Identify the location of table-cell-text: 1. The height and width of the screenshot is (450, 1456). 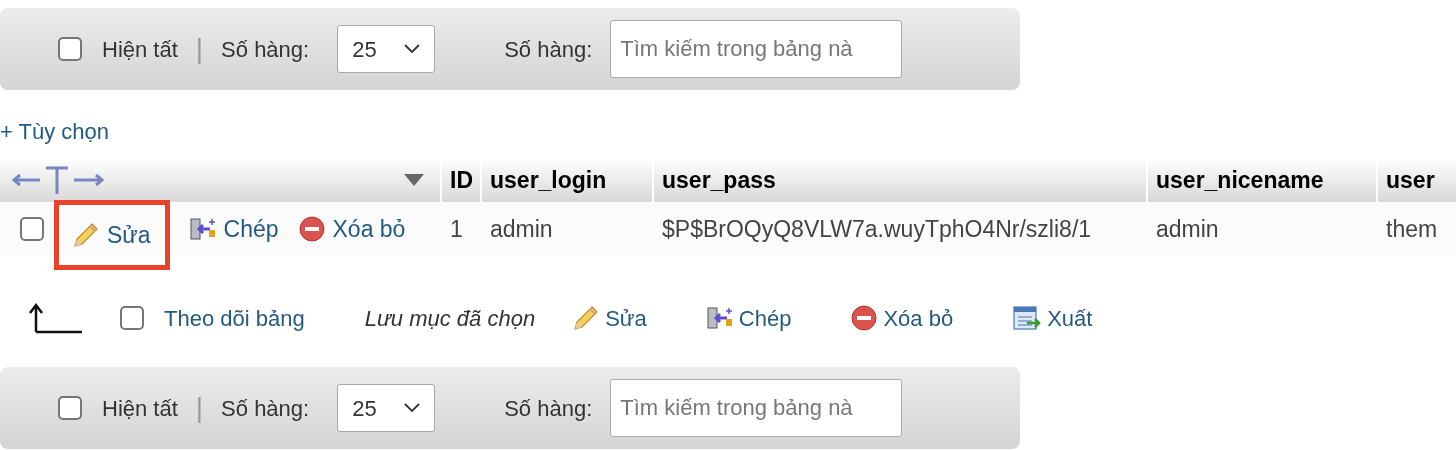
(456, 229).